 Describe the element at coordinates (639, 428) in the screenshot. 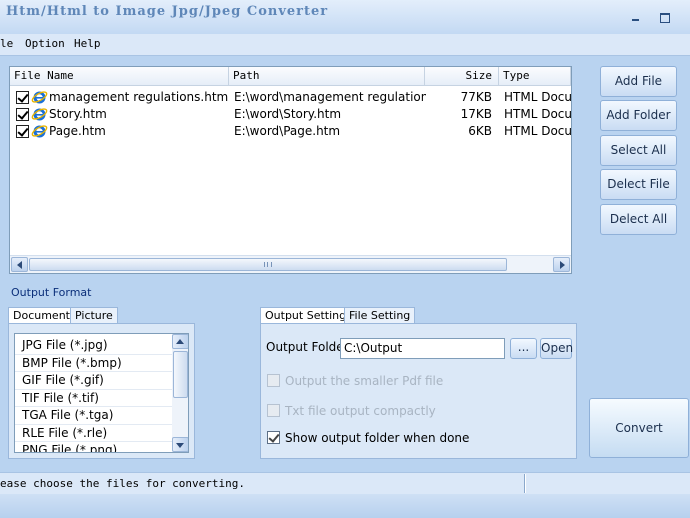

I see `convert-button: Convert` at that location.